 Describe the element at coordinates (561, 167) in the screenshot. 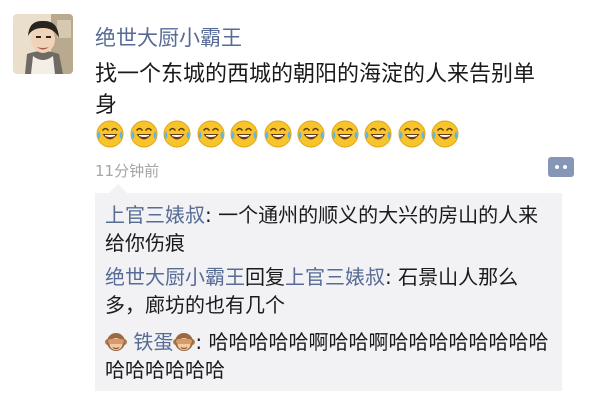

I see `comment-button` at that location.